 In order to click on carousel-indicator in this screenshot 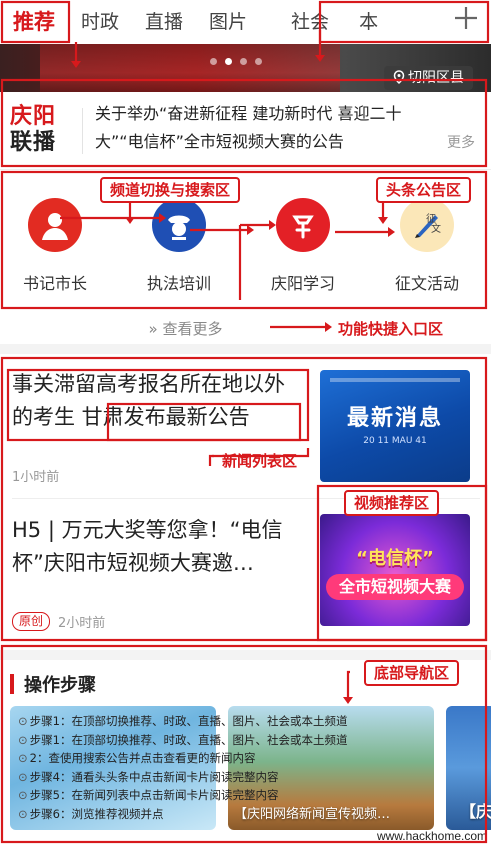, I will do `click(236, 61)`.